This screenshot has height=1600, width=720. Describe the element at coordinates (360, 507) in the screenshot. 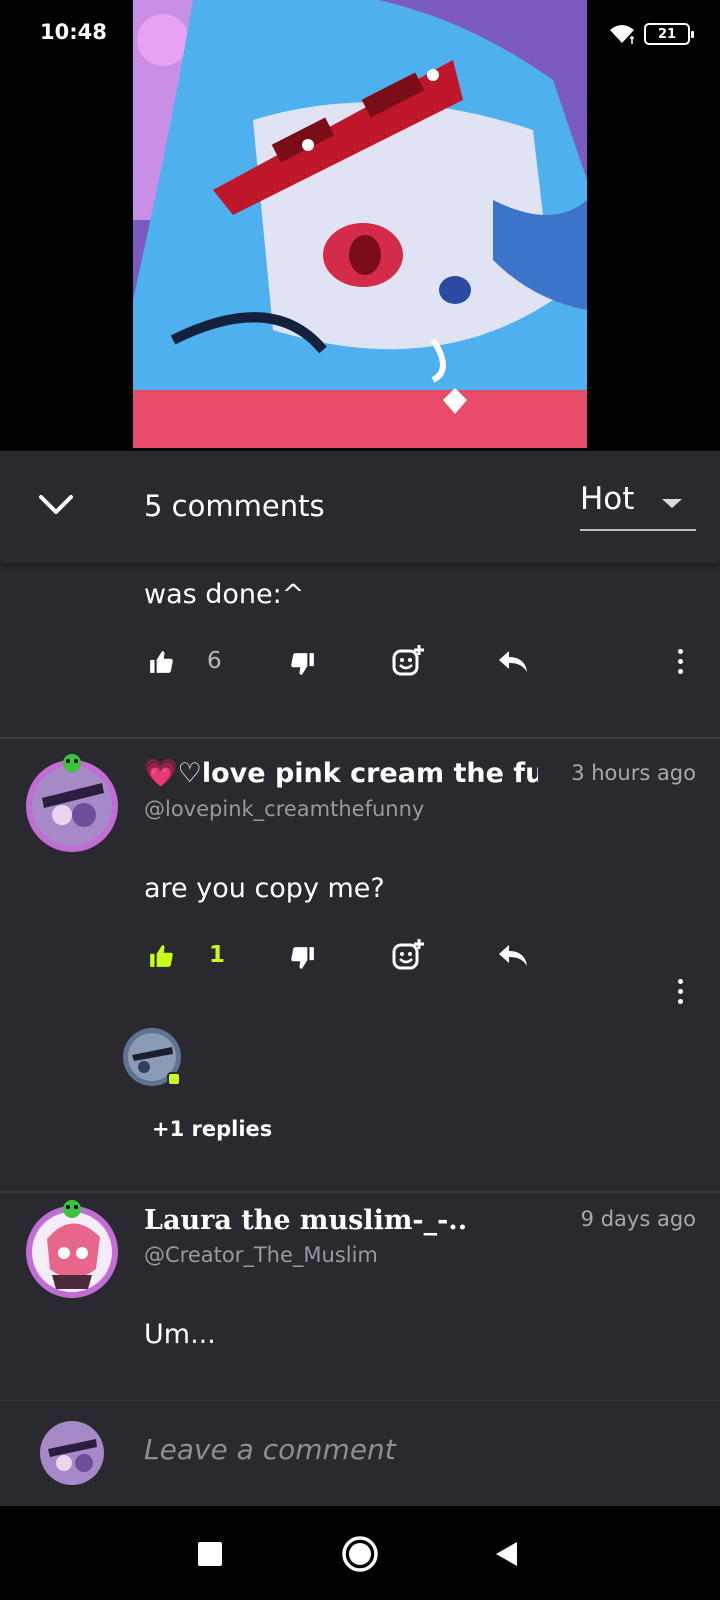

I see `comments-header: 5 comments Hot` at that location.